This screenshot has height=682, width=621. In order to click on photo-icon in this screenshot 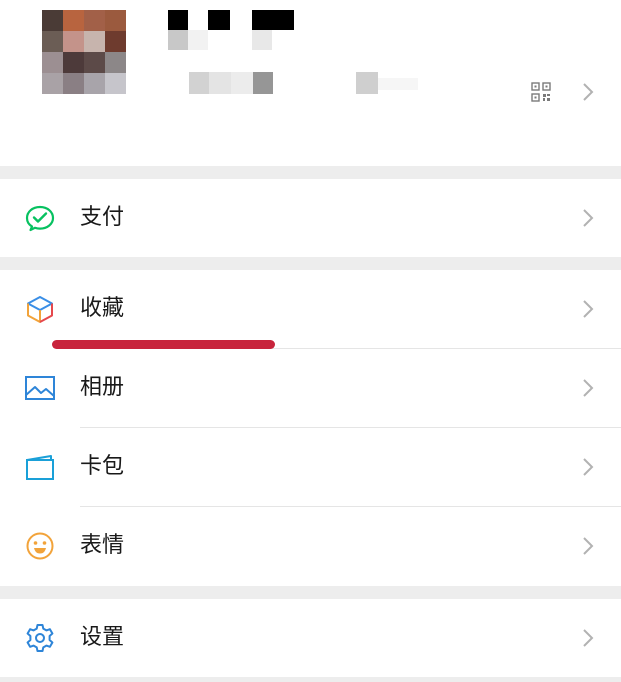, I will do `click(40, 388)`.